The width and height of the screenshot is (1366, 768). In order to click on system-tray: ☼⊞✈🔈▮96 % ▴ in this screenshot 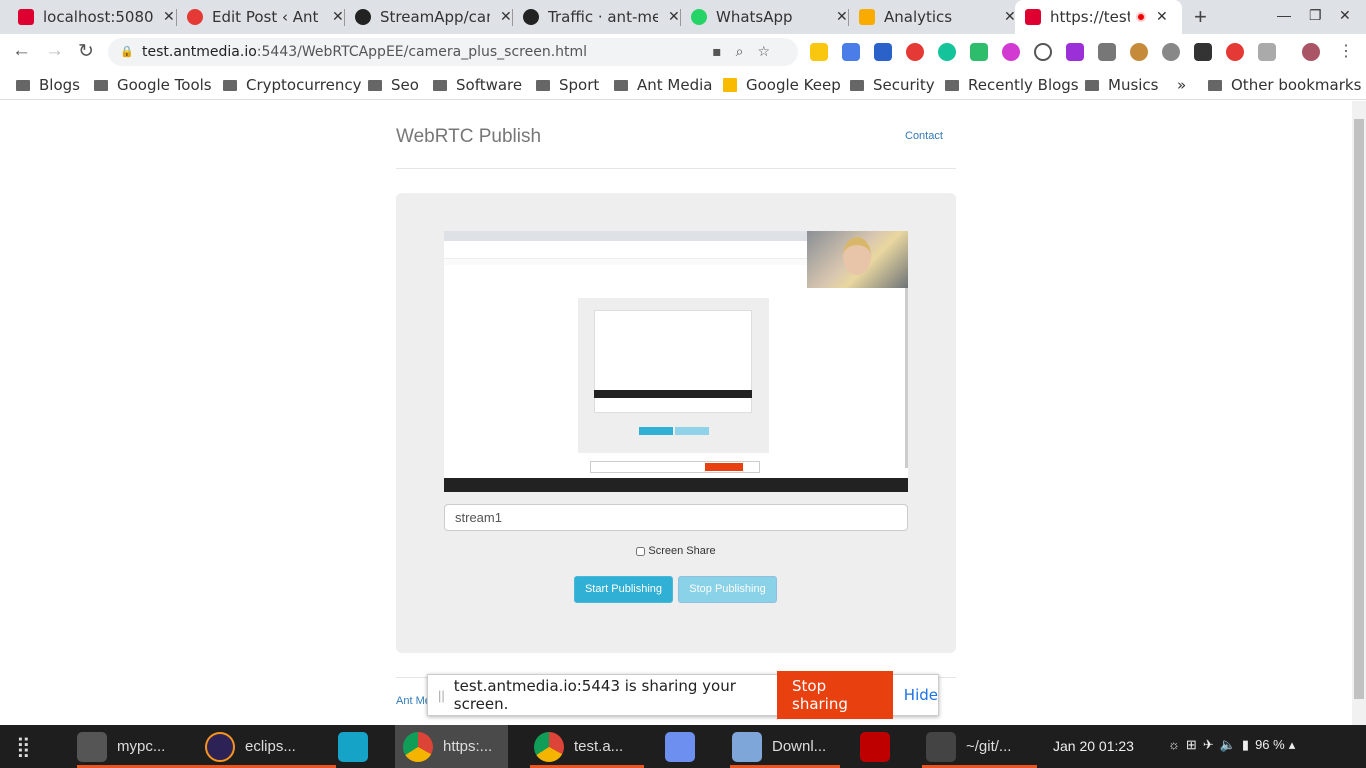, I will do `click(1231, 745)`.